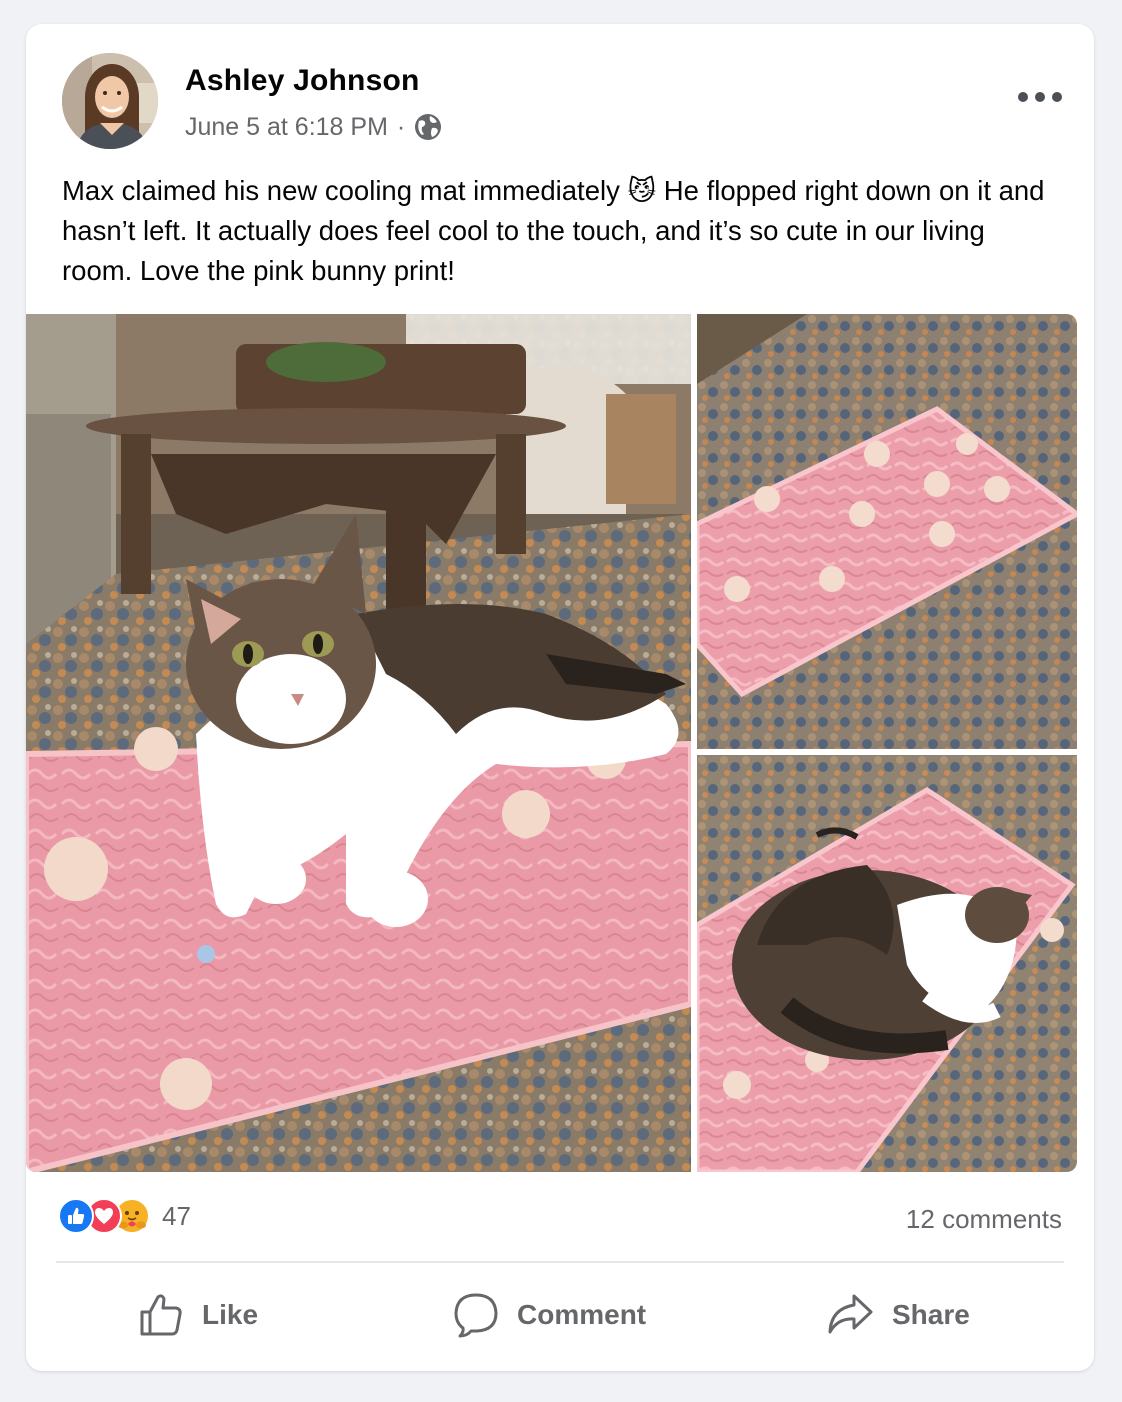 The image size is (1122, 1402). I want to click on comment-label: Comment, so click(582, 1314).